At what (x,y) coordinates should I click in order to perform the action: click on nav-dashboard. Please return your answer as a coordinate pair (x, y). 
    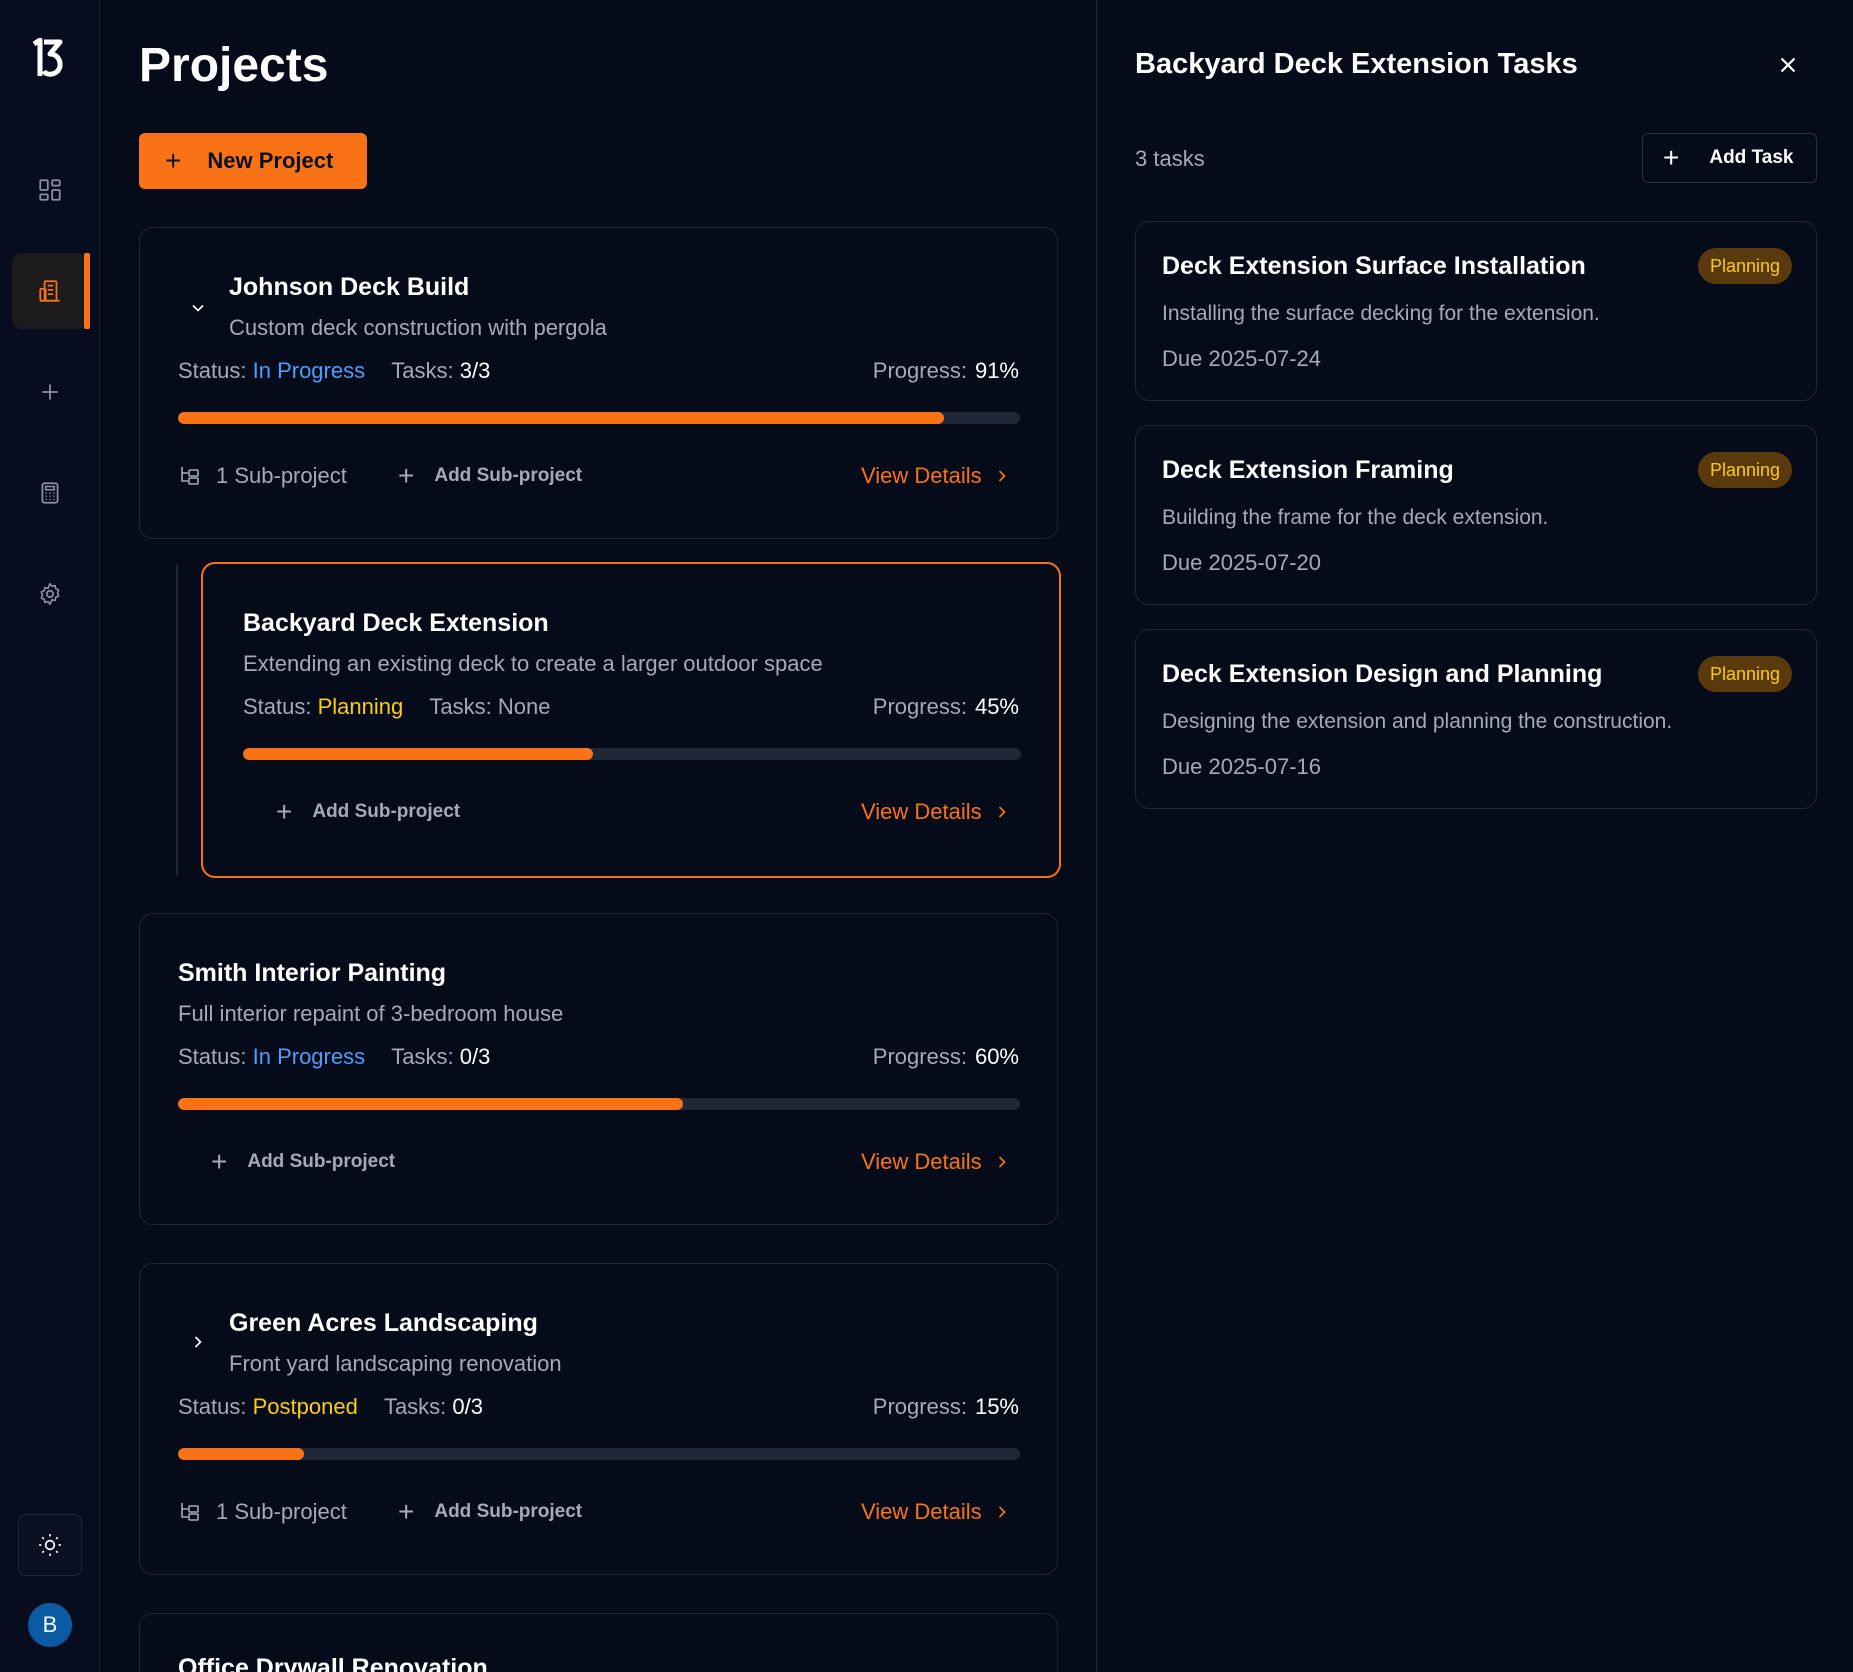
    Looking at the image, I should click on (50, 190).